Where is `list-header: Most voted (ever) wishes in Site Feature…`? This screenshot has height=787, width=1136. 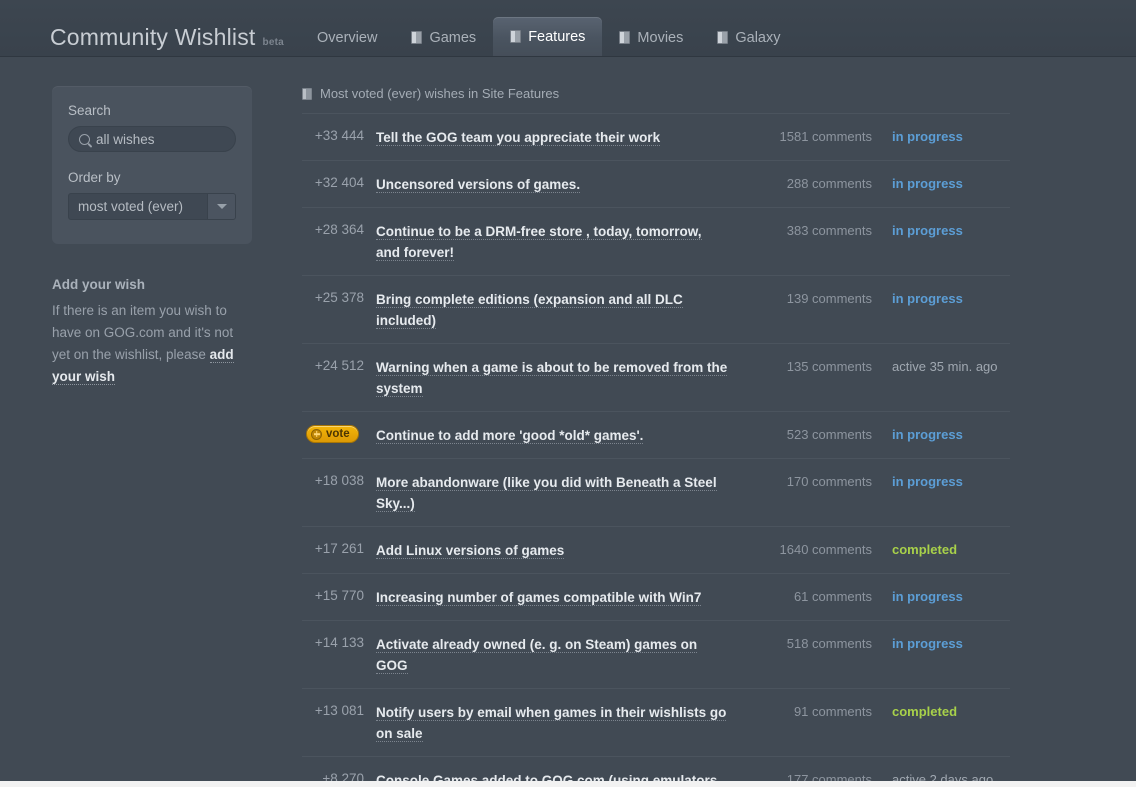 list-header: Most voted (ever) wishes in Site Feature… is located at coordinates (656, 99).